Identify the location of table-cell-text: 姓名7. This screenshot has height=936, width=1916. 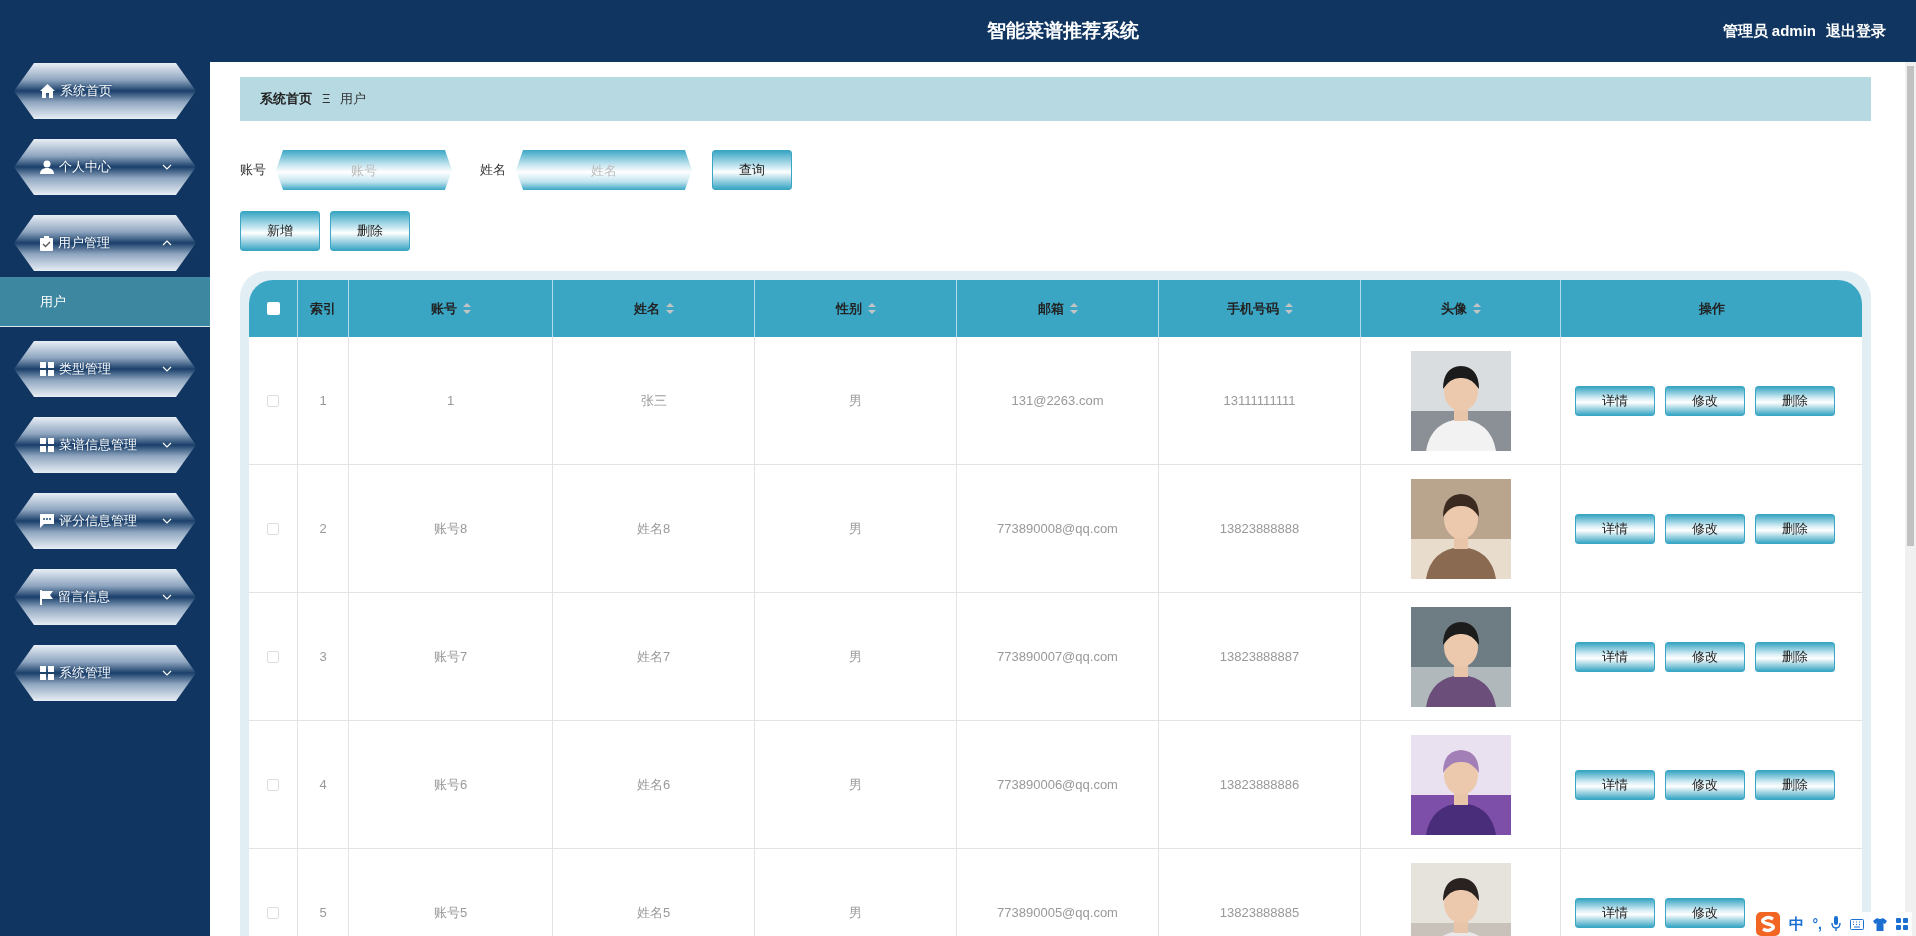
(653, 656).